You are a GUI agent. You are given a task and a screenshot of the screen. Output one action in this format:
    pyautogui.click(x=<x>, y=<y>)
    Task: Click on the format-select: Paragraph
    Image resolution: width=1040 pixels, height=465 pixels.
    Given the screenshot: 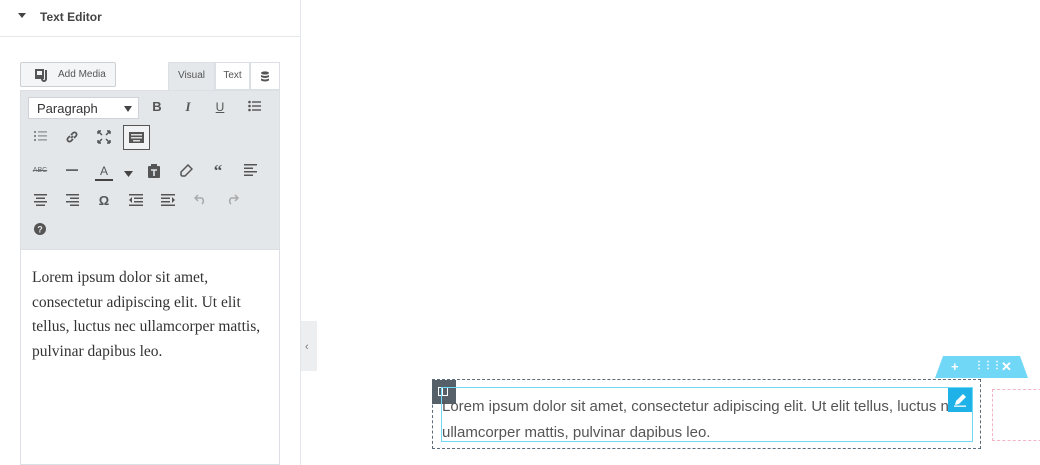 What is the action you would take?
    pyautogui.click(x=83, y=108)
    